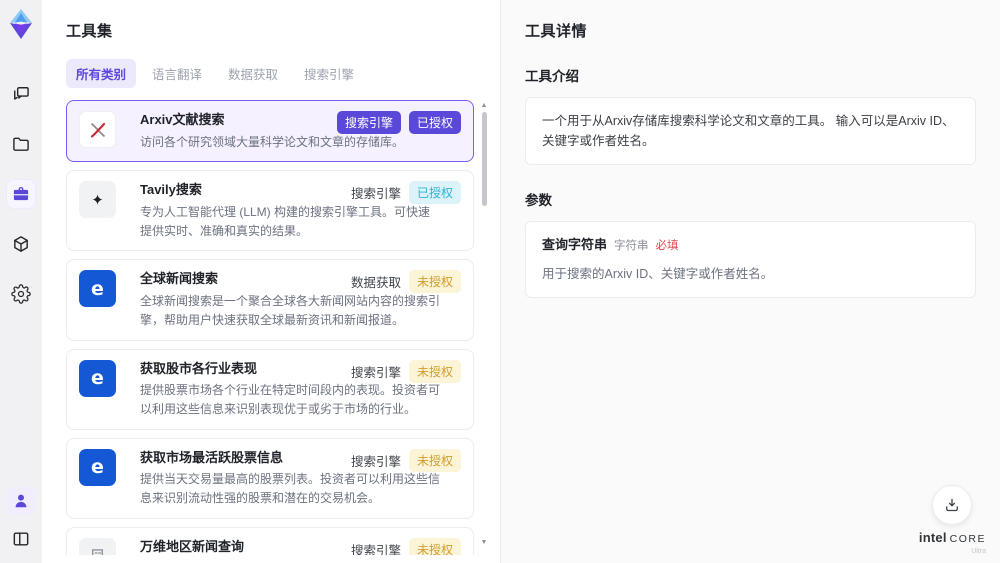 The height and width of the screenshot is (563, 1000). I want to click on scroll-down-icon: ▼, so click(484, 543).